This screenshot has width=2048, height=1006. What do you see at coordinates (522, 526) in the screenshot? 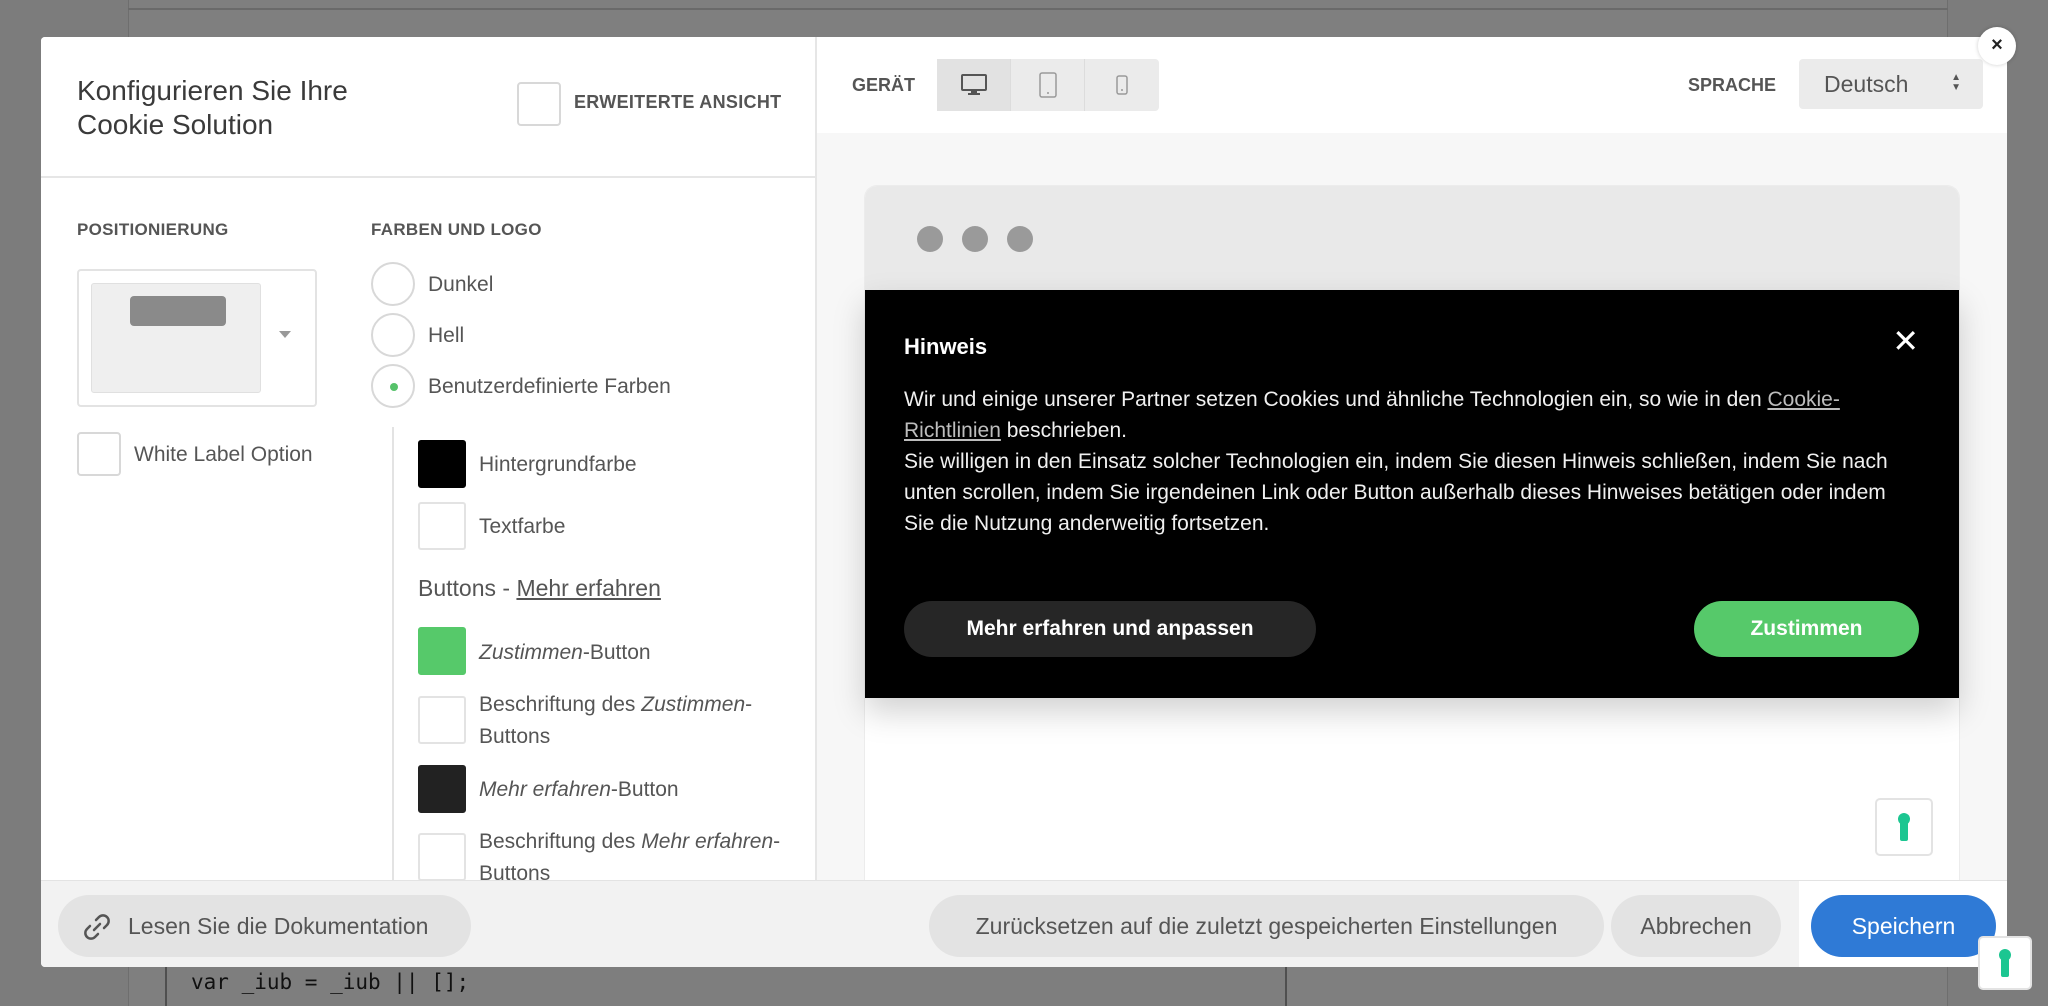
I see `text-color-label: Textfarbe` at bounding box center [522, 526].